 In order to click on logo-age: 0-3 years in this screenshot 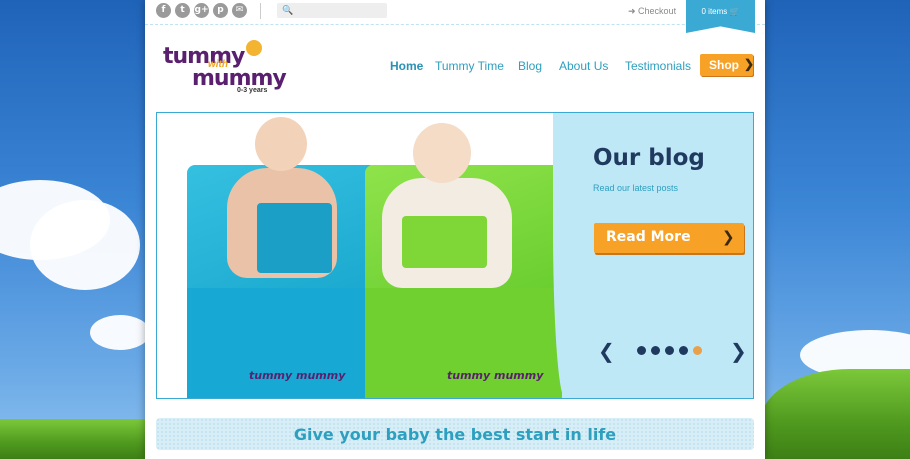, I will do `click(252, 90)`.